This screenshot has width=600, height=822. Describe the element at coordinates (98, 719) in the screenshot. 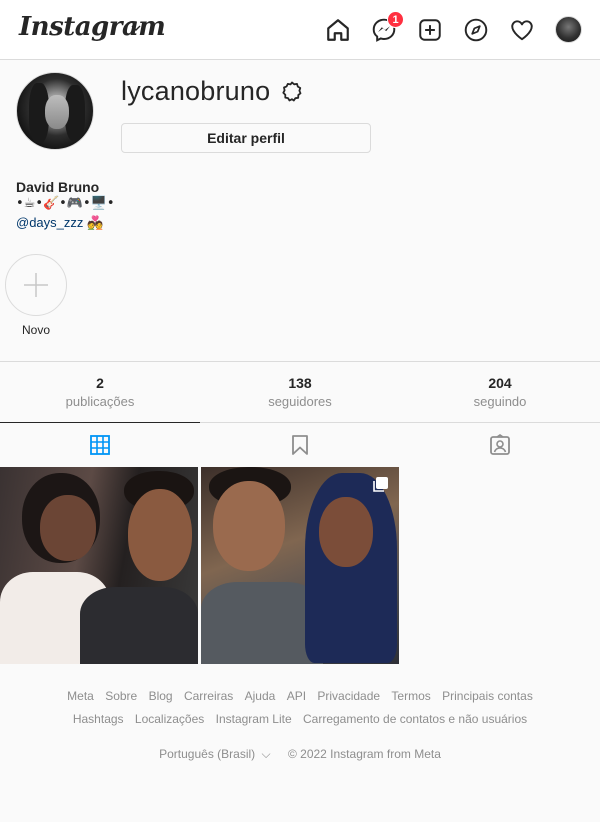

I see `footer-link-hashtags: Hashtags` at that location.